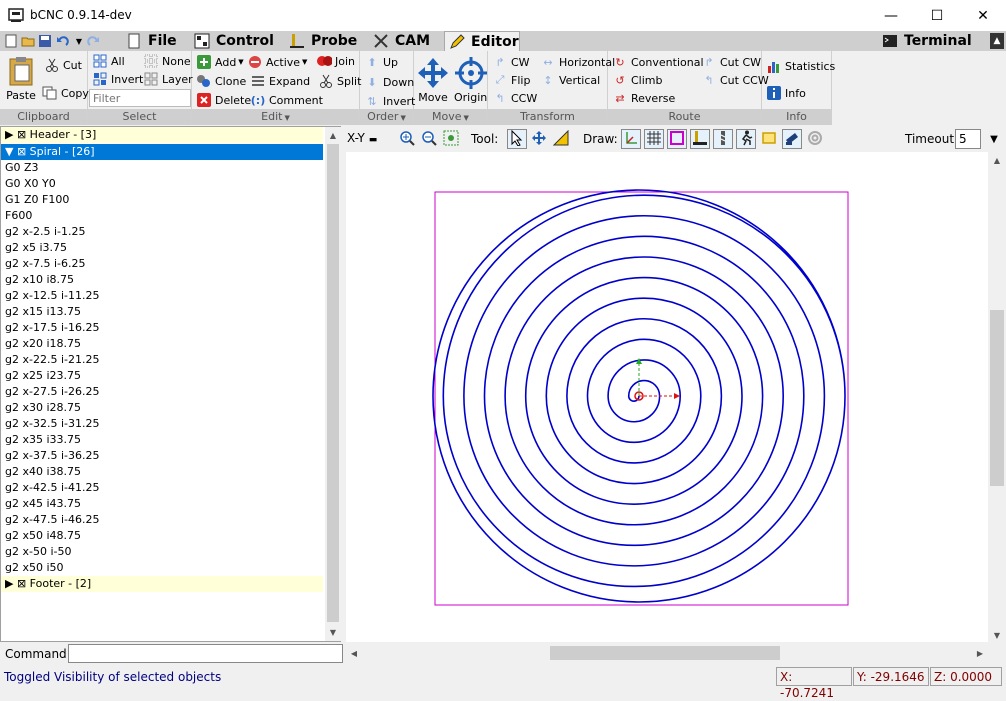  I want to click on tab-cam: CAM, so click(399, 41).